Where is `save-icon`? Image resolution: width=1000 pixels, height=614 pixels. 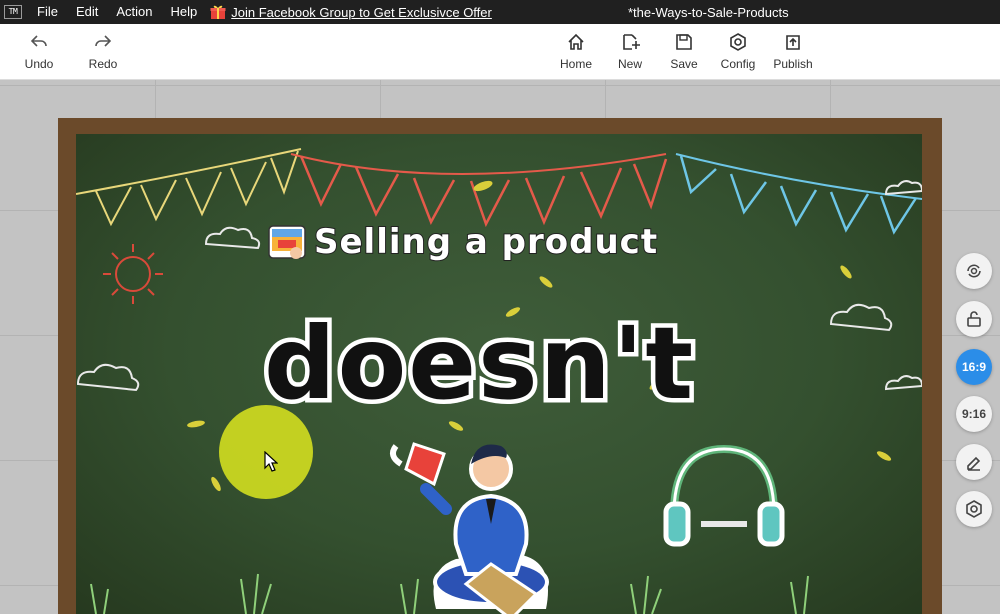
save-icon is located at coordinates (684, 42).